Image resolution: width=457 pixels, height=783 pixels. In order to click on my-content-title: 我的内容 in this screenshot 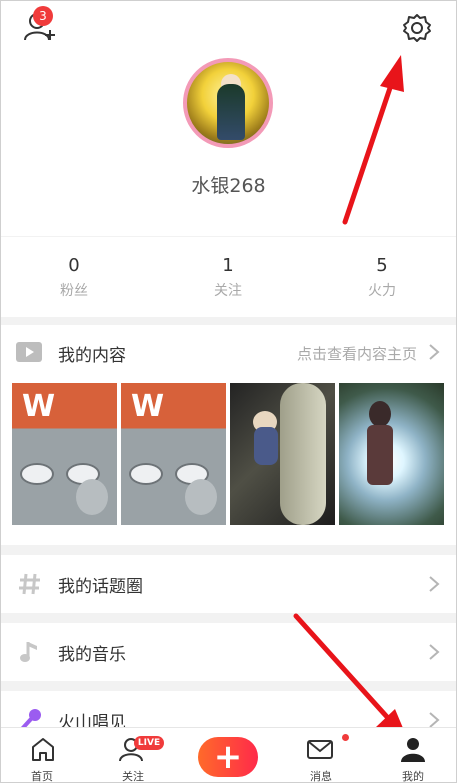, I will do `click(92, 356)`.